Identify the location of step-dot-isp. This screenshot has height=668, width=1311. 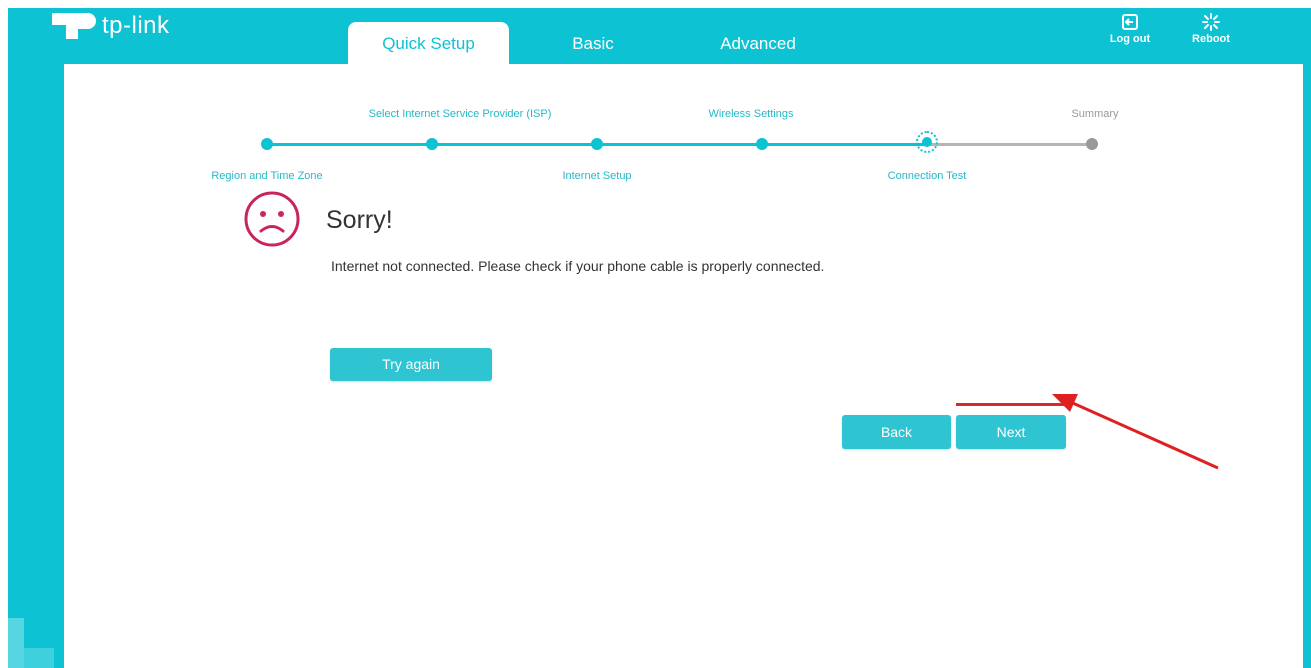
(432, 144).